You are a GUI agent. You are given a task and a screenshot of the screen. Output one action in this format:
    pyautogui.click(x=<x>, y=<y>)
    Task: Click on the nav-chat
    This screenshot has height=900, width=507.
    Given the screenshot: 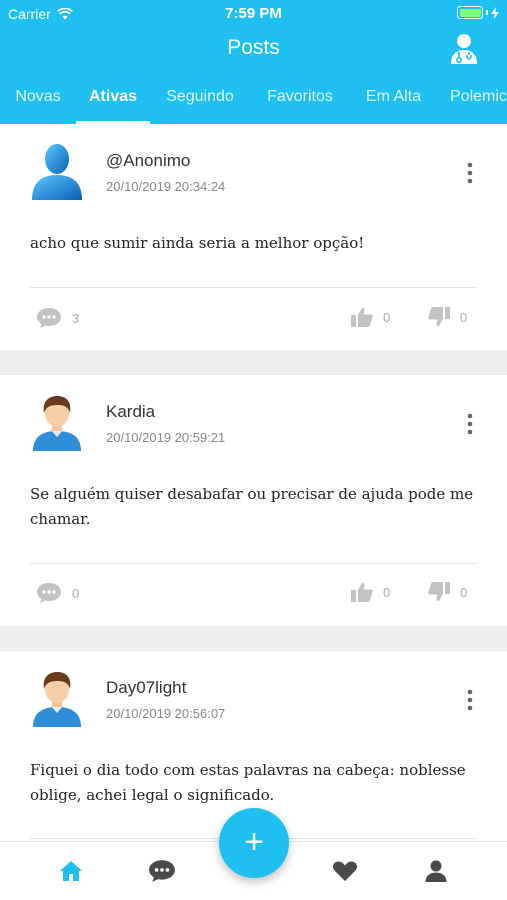 What is the action you would take?
    pyautogui.click(x=162, y=871)
    